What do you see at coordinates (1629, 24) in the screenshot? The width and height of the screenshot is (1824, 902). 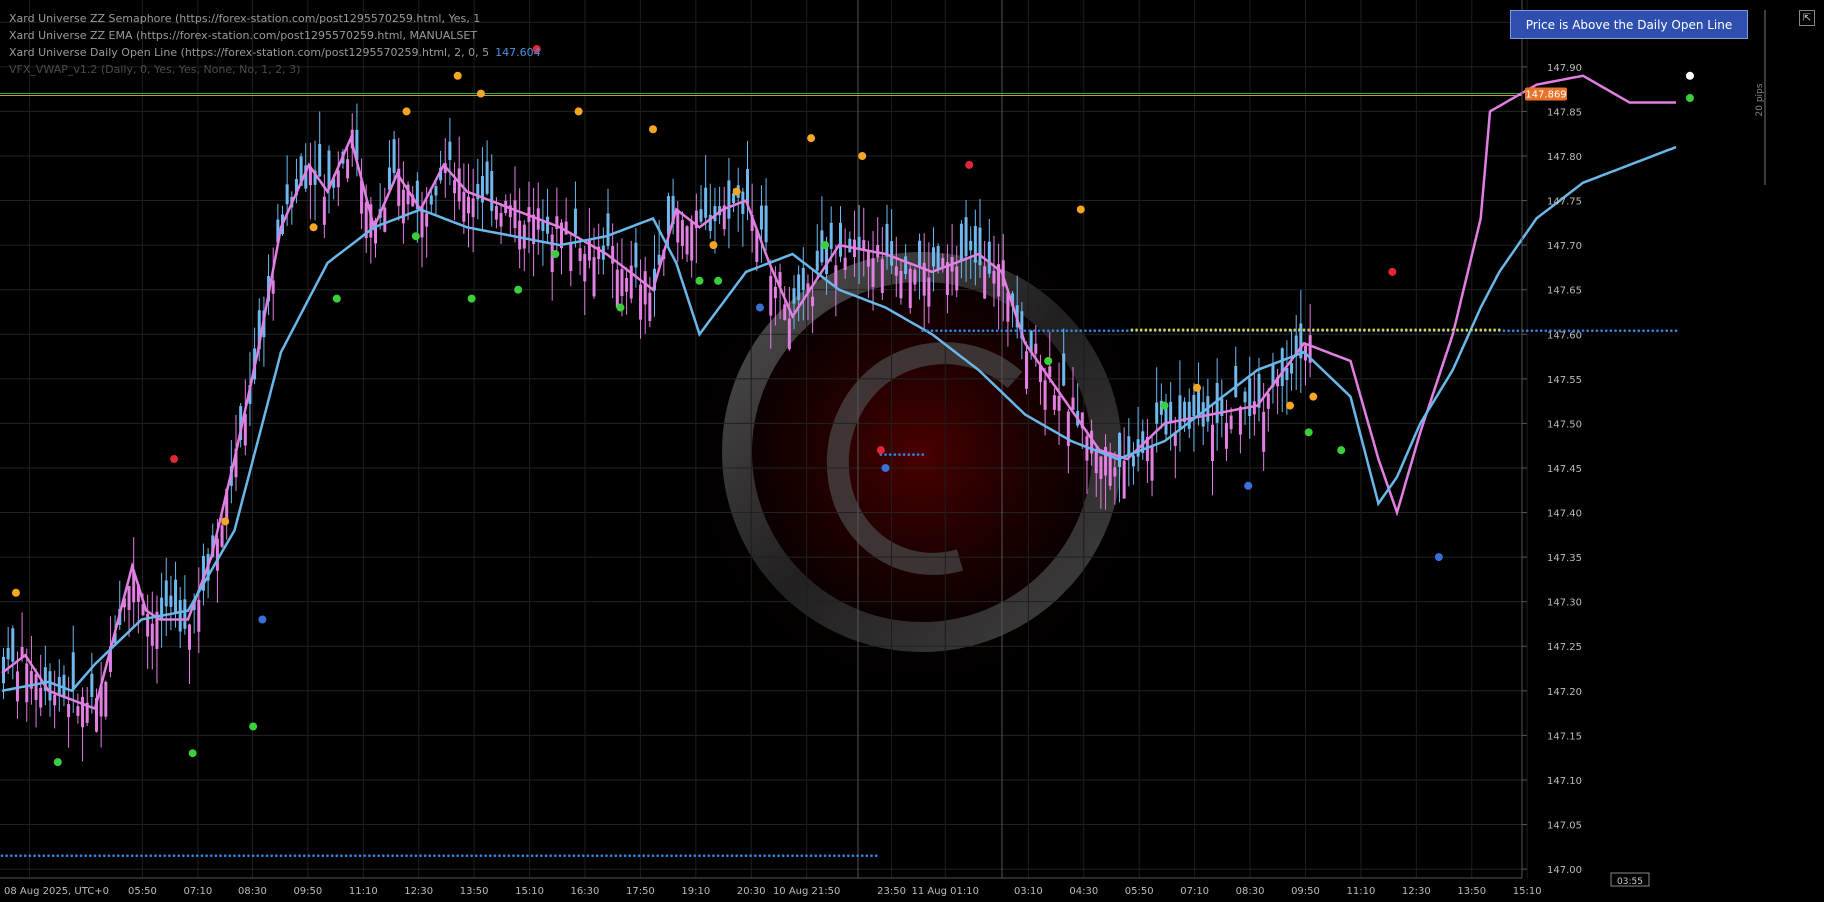 I see `price-alert-button: Price is Above the Daily Open Line` at bounding box center [1629, 24].